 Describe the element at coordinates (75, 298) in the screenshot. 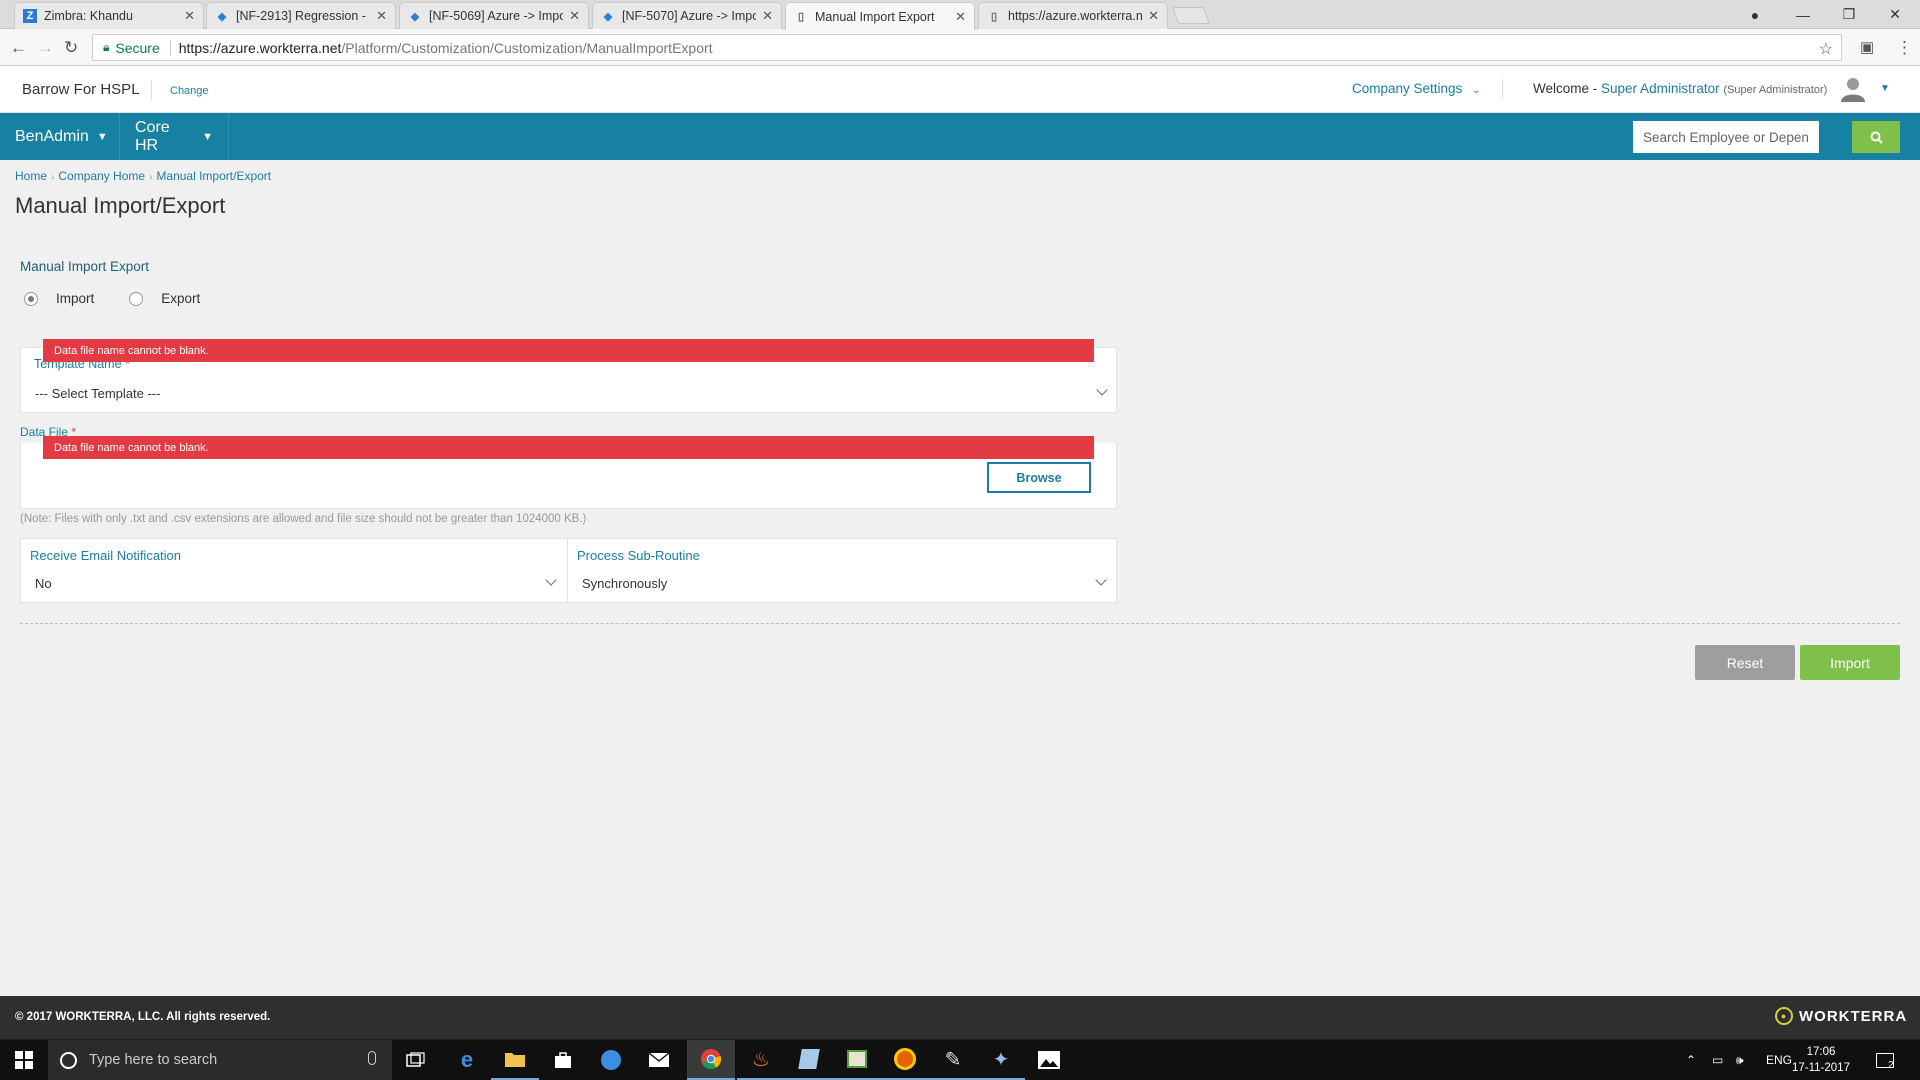

I see `import-radio-label: Import` at that location.